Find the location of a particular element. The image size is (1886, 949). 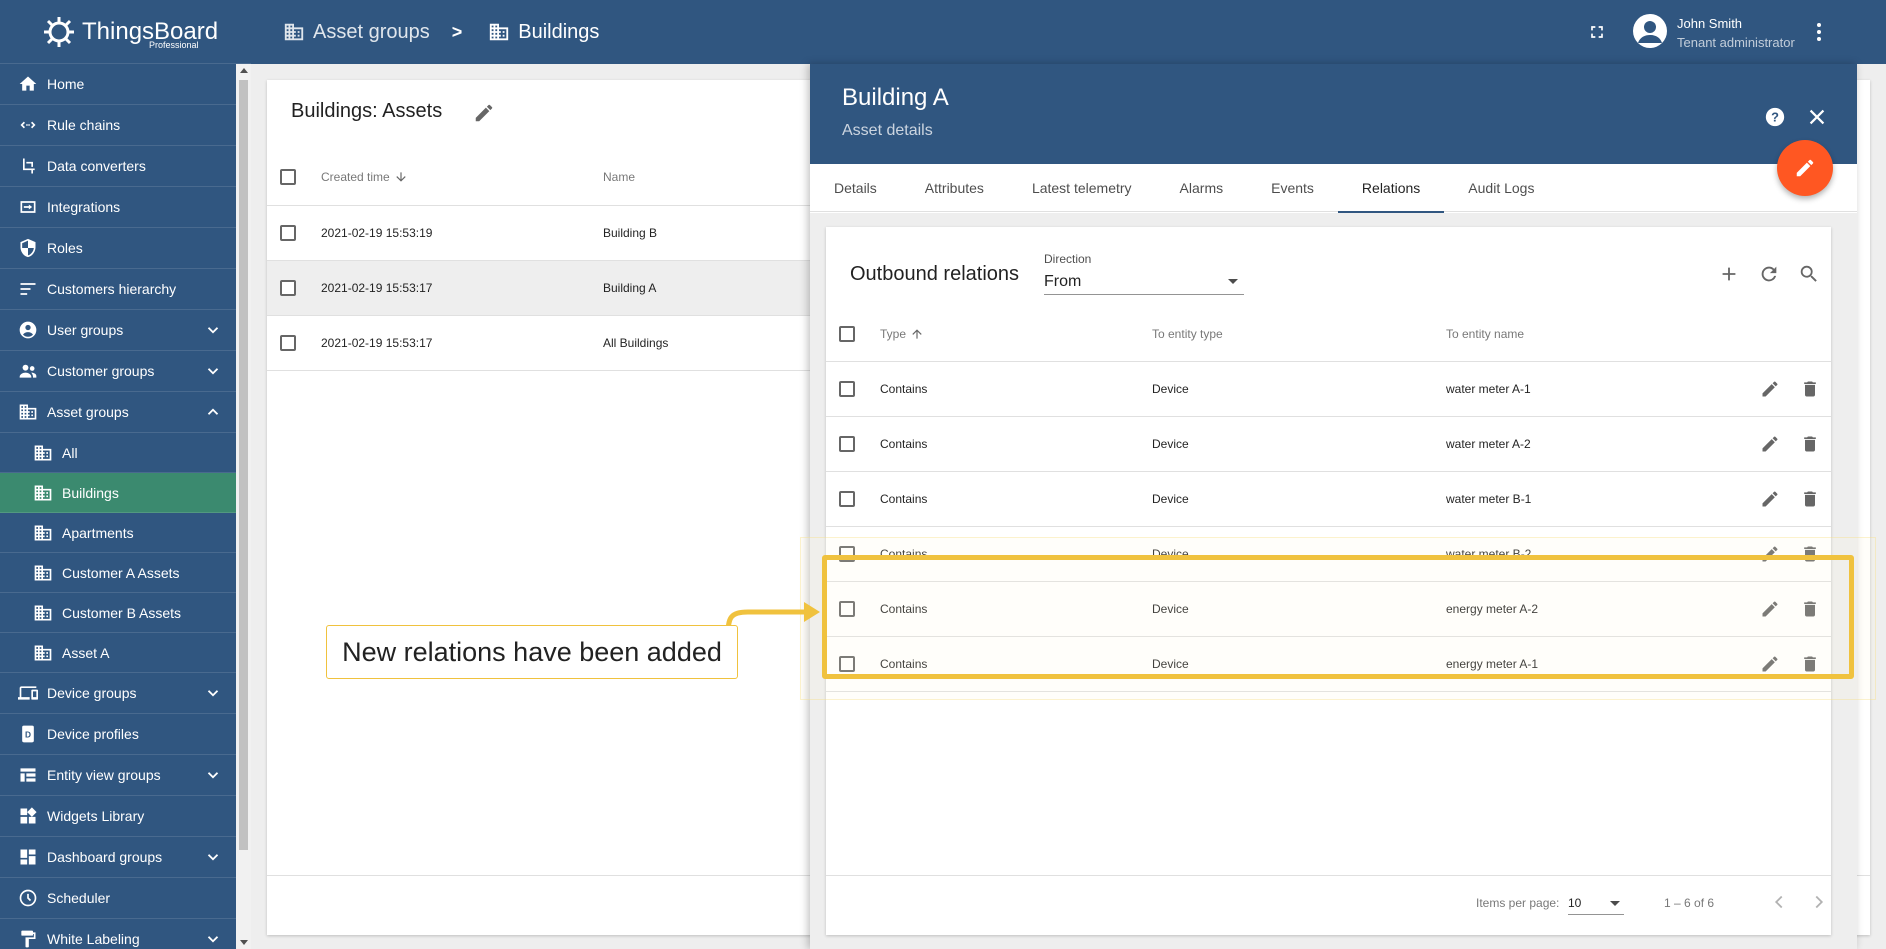

tab-attributes: Attributes is located at coordinates (954, 188).